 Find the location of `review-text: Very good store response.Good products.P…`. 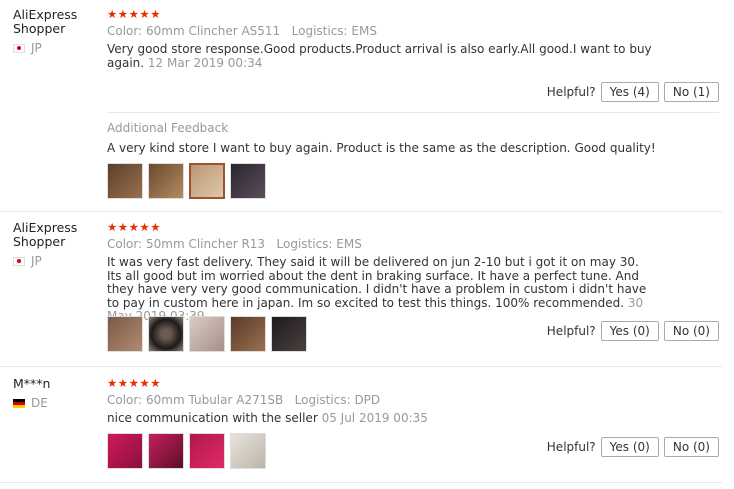

review-text: Very good store response.Good products.P… is located at coordinates (379, 56).